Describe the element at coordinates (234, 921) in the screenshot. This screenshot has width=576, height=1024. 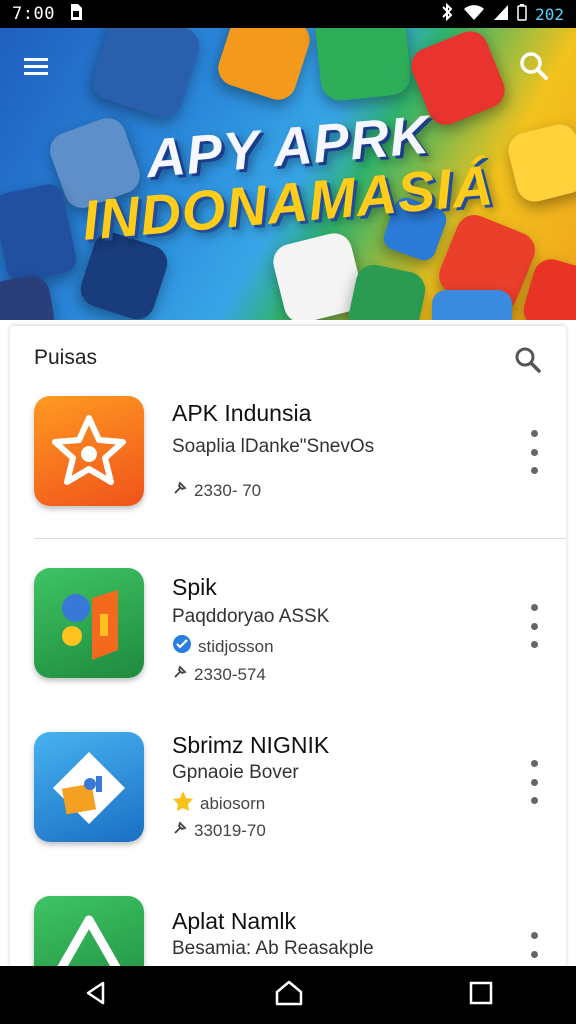
I see `app-name: Aplat Namlk` at that location.